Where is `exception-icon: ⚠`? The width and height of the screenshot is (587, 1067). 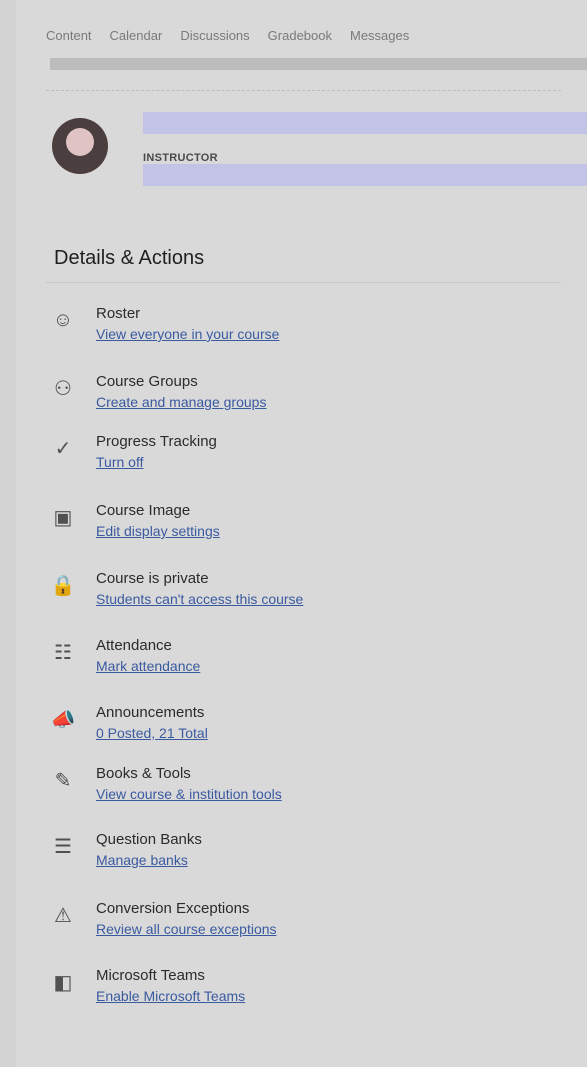
exception-icon: ⚠ is located at coordinates (63, 915).